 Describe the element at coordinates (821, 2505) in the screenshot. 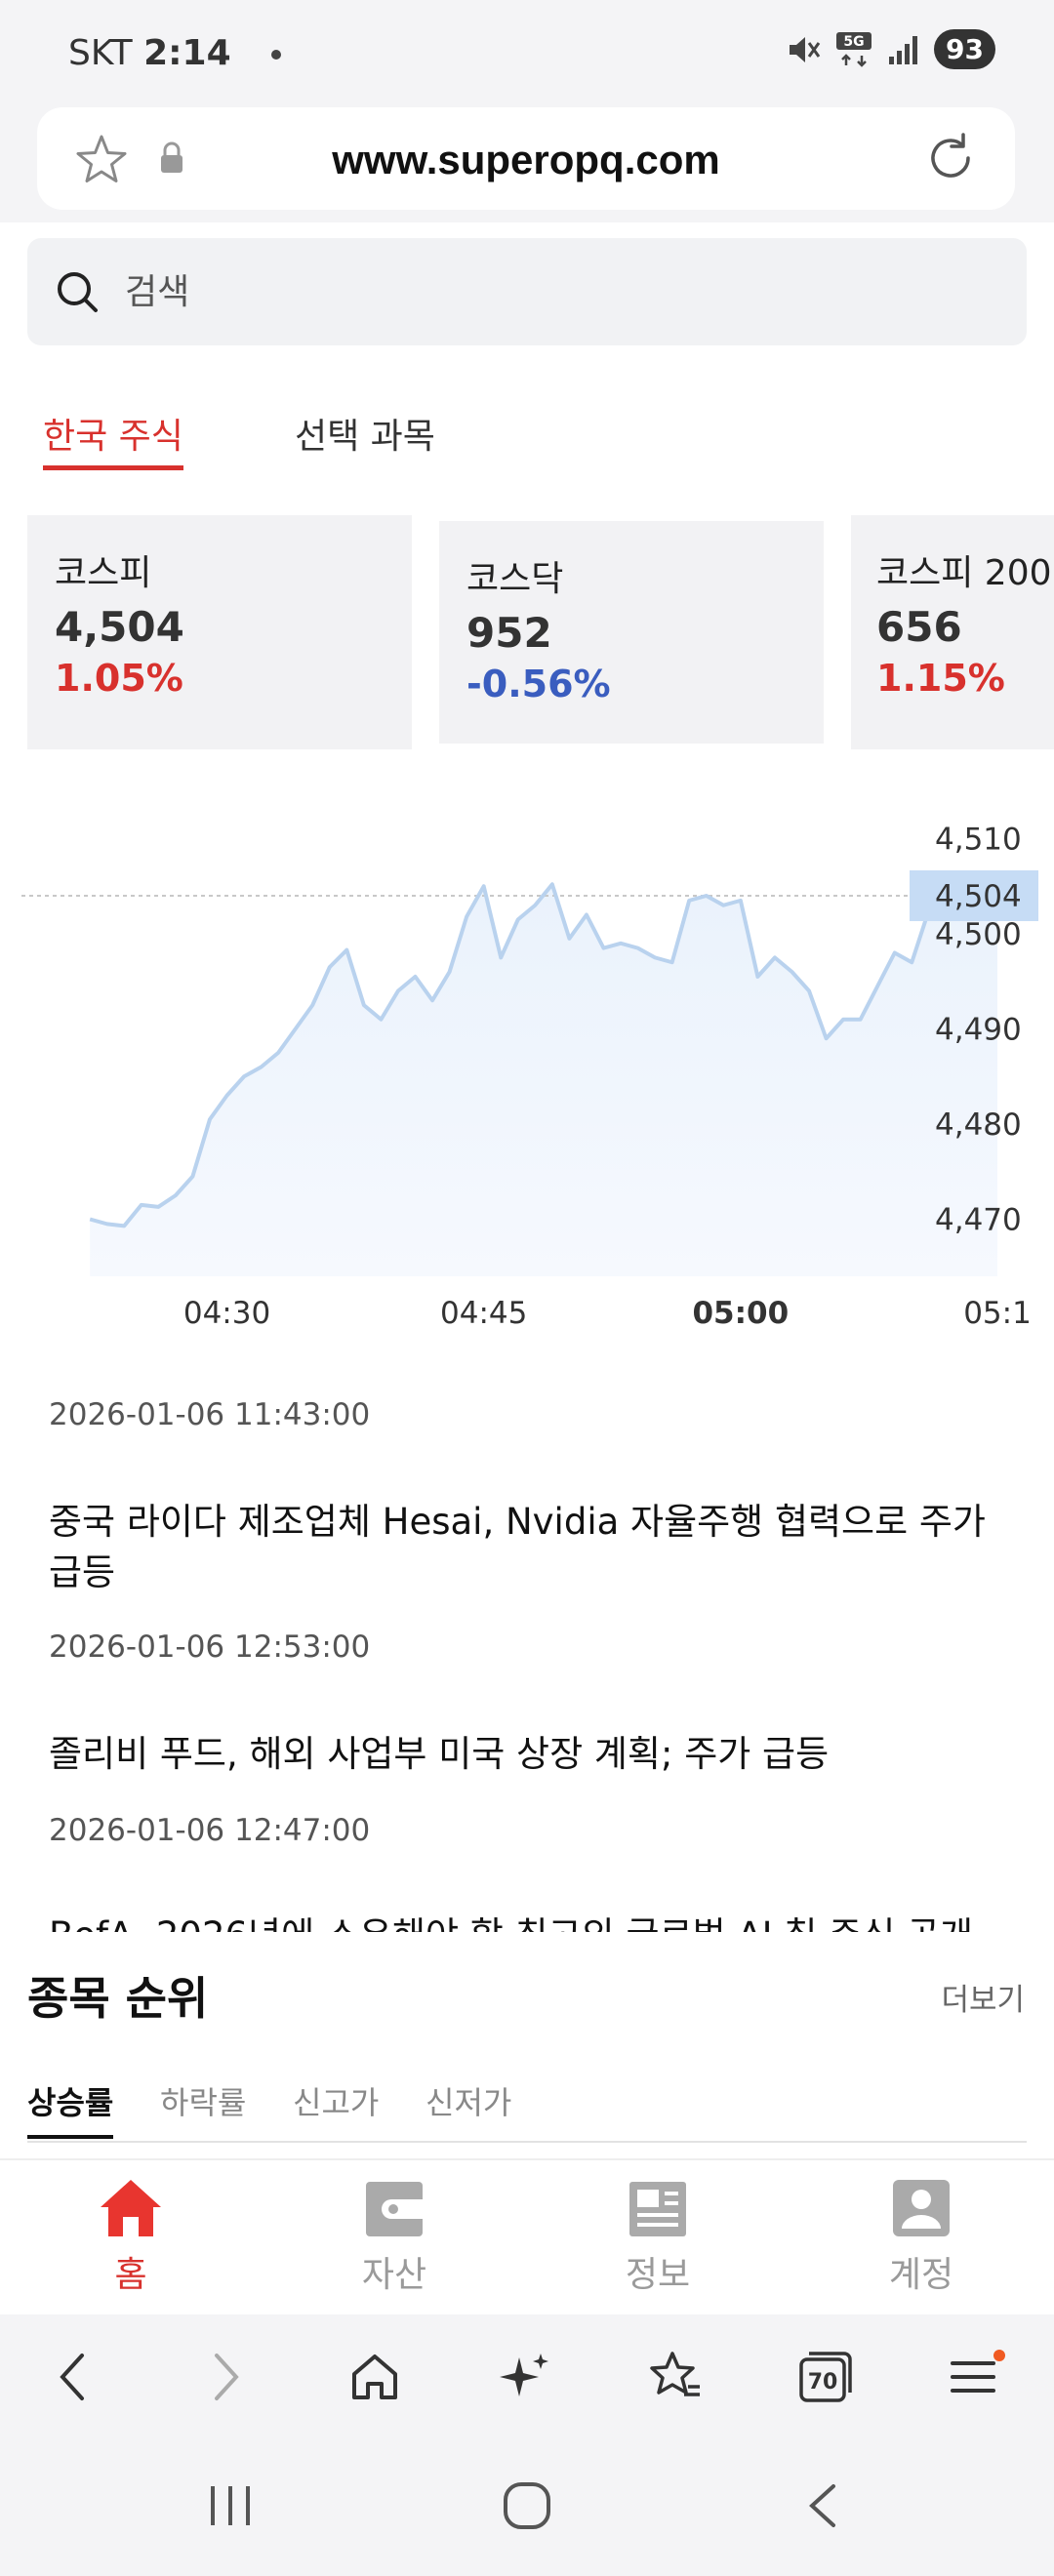

I see `system-back-icon` at that location.